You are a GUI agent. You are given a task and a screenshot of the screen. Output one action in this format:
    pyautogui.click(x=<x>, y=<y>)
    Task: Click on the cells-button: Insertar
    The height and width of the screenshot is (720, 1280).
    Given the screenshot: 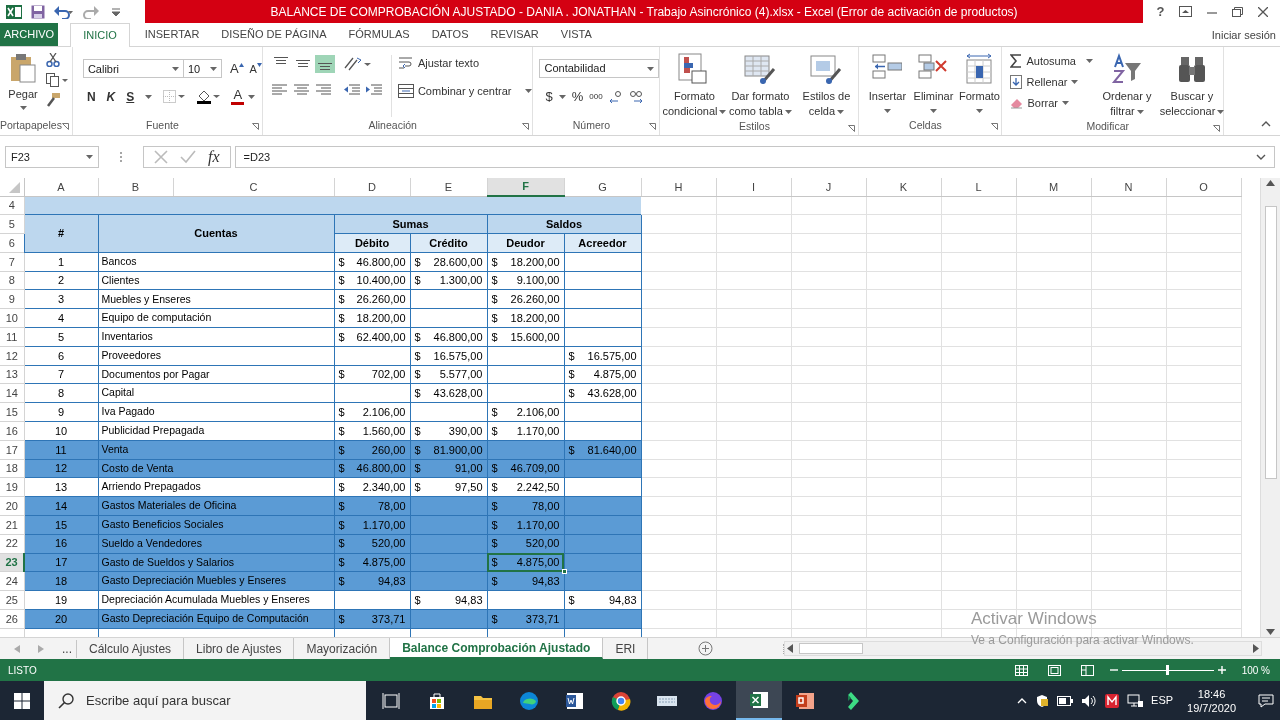 What is the action you would take?
    pyautogui.click(x=887, y=85)
    